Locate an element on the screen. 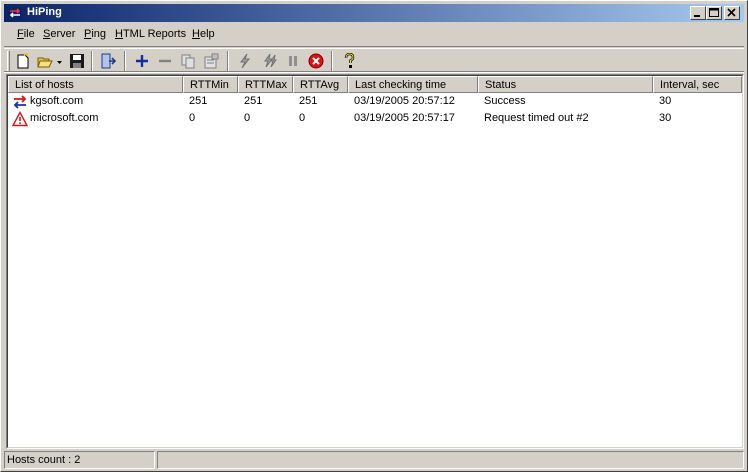  success-arrows-icon is located at coordinates (20, 102).